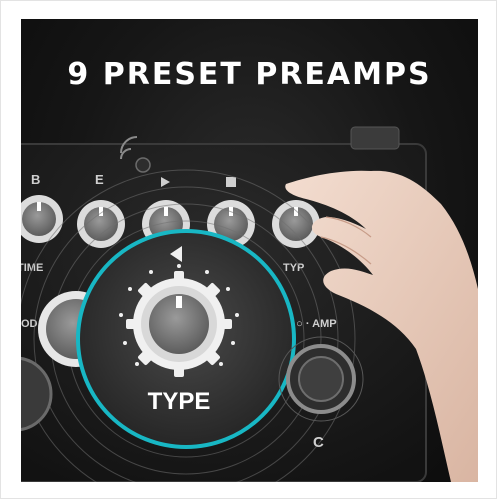  What do you see at coordinates (249, 74) in the screenshot?
I see `headline: 9 PRESET PREAMPS` at bounding box center [249, 74].